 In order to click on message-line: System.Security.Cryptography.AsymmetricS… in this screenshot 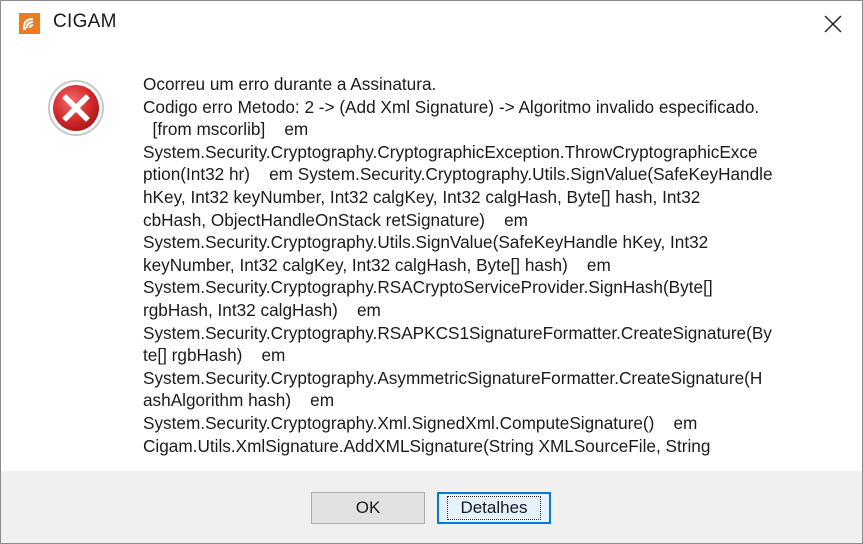, I will do `click(453, 377)`.